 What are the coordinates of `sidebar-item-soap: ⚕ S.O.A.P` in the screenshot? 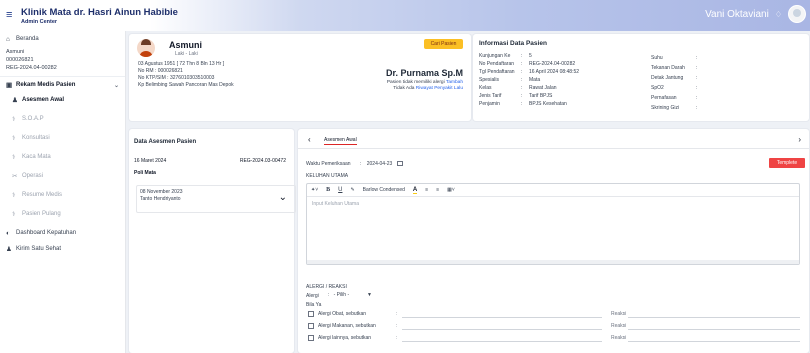 It's located at (62, 119).